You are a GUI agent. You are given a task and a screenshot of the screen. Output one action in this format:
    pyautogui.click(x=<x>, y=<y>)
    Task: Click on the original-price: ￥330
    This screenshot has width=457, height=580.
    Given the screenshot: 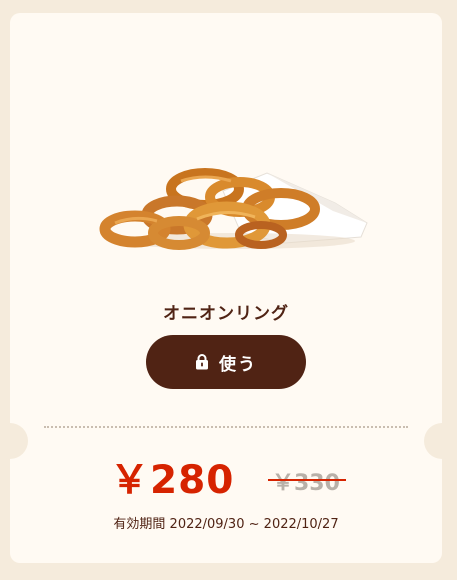 What is the action you would take?
    pyautogui.click(x=307, y=481)
    